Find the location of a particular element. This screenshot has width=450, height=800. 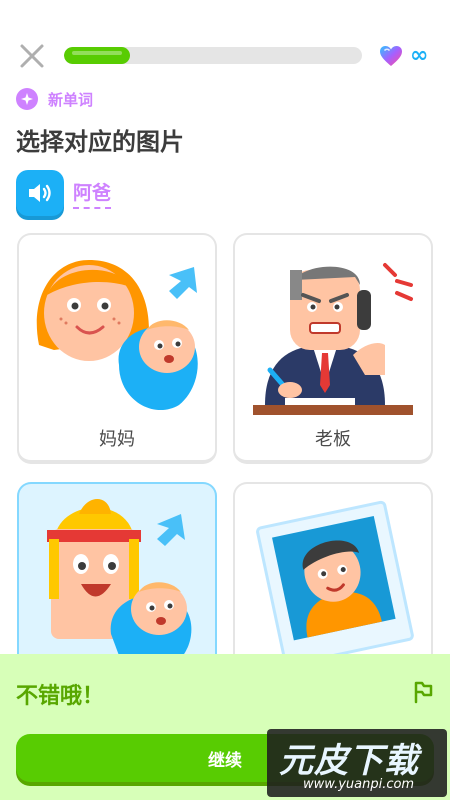

close-icon is located at coordinates (32, 56).